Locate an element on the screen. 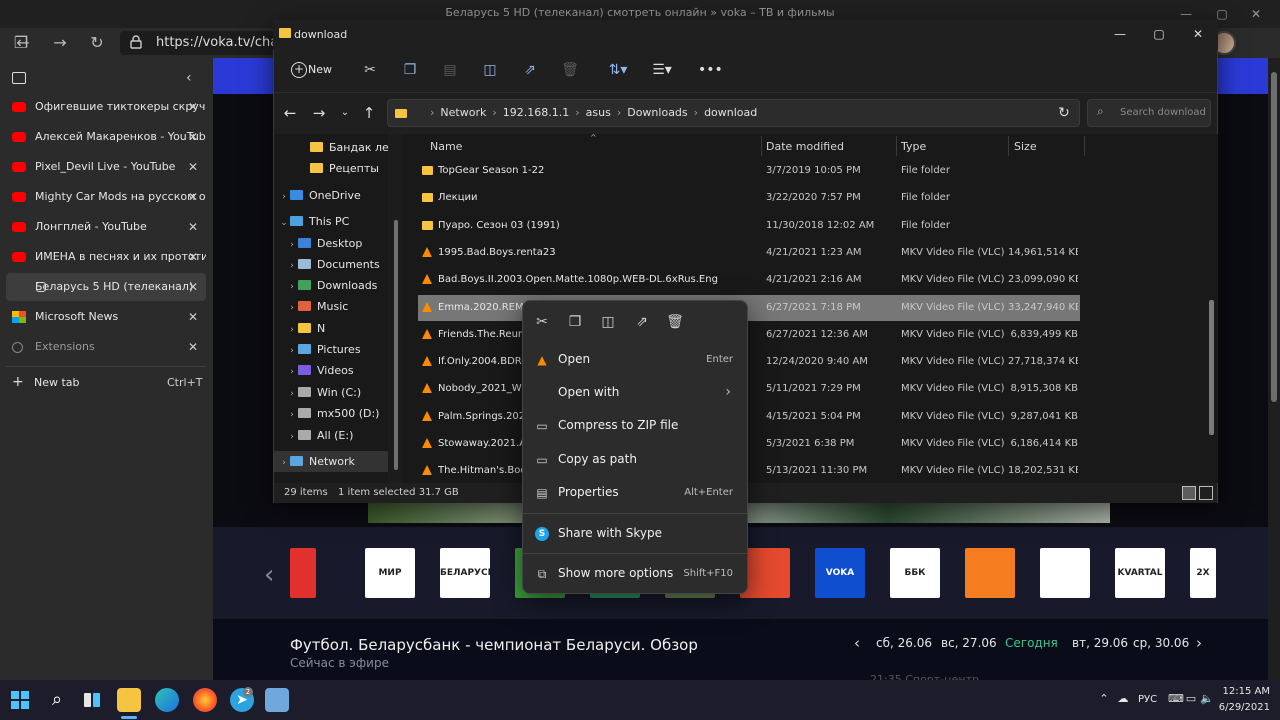  breadcrumb-segment: Network is located at coordinates (463, 112).